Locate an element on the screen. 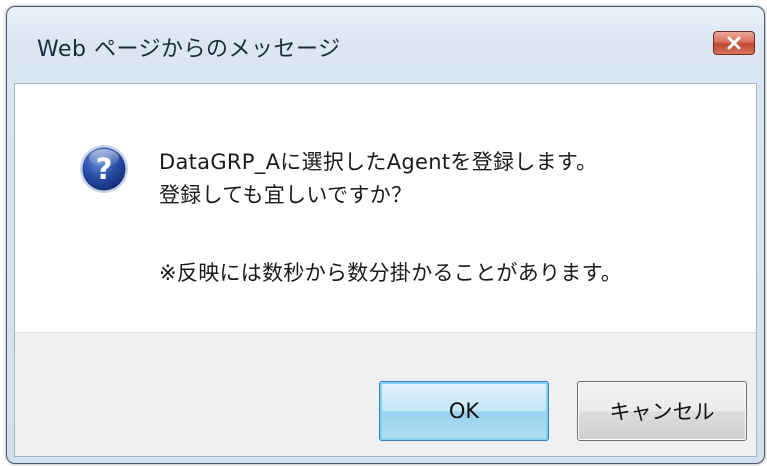 This screenshot has width=767, height=466. question-icon: ? is located at coordinates (104, 169).